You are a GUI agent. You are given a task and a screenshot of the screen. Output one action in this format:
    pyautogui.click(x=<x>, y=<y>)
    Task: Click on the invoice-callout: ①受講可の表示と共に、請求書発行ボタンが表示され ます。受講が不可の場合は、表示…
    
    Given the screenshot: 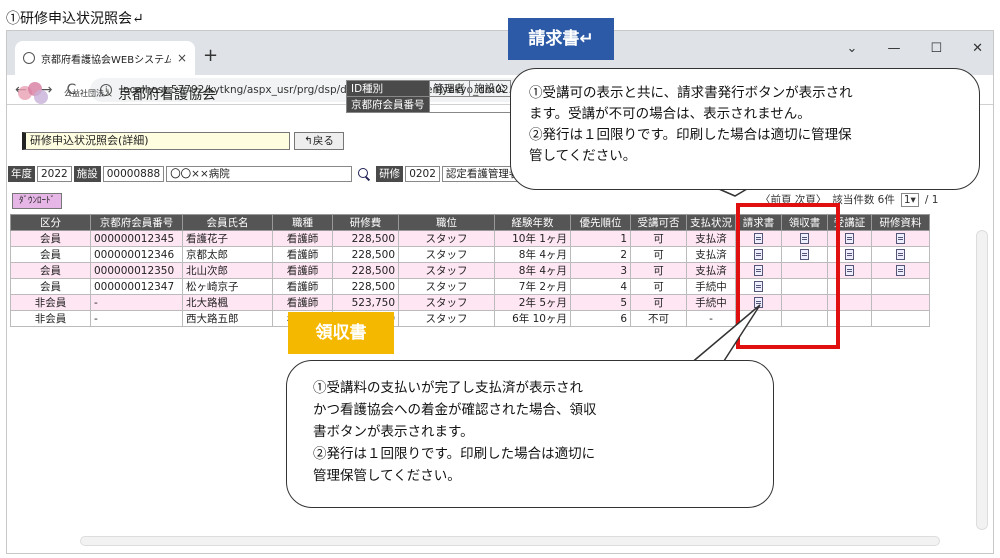 What is the action you would take?
    pyautogui.click(x=745, y=129)
    